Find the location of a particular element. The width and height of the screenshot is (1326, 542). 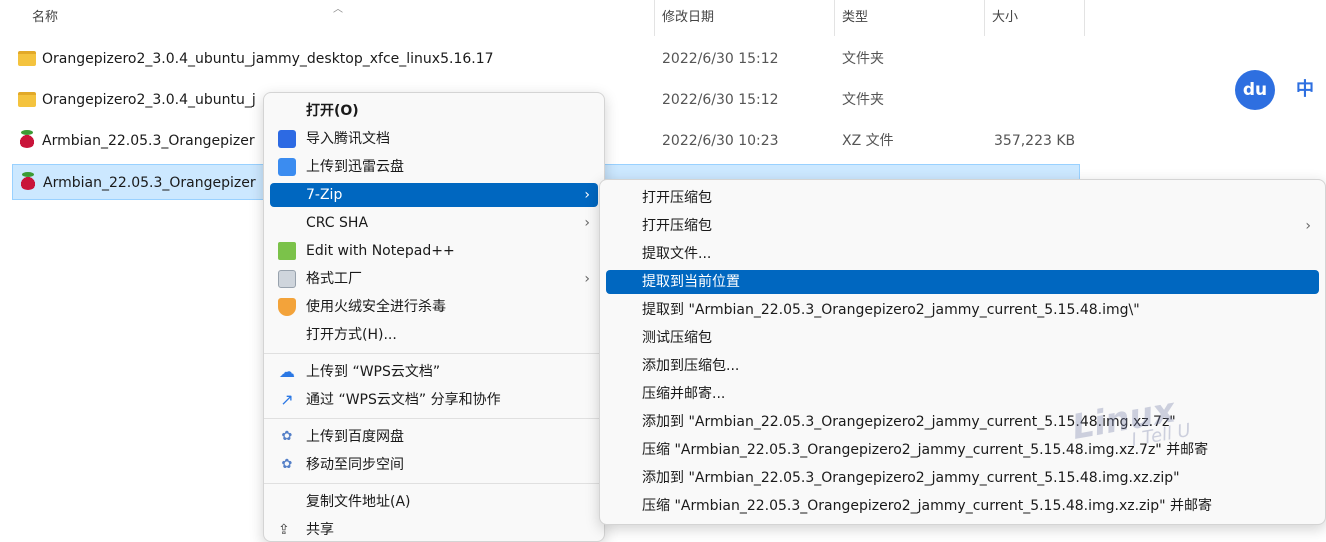

header-size: 大小 is located at coordinates (1005, 18).